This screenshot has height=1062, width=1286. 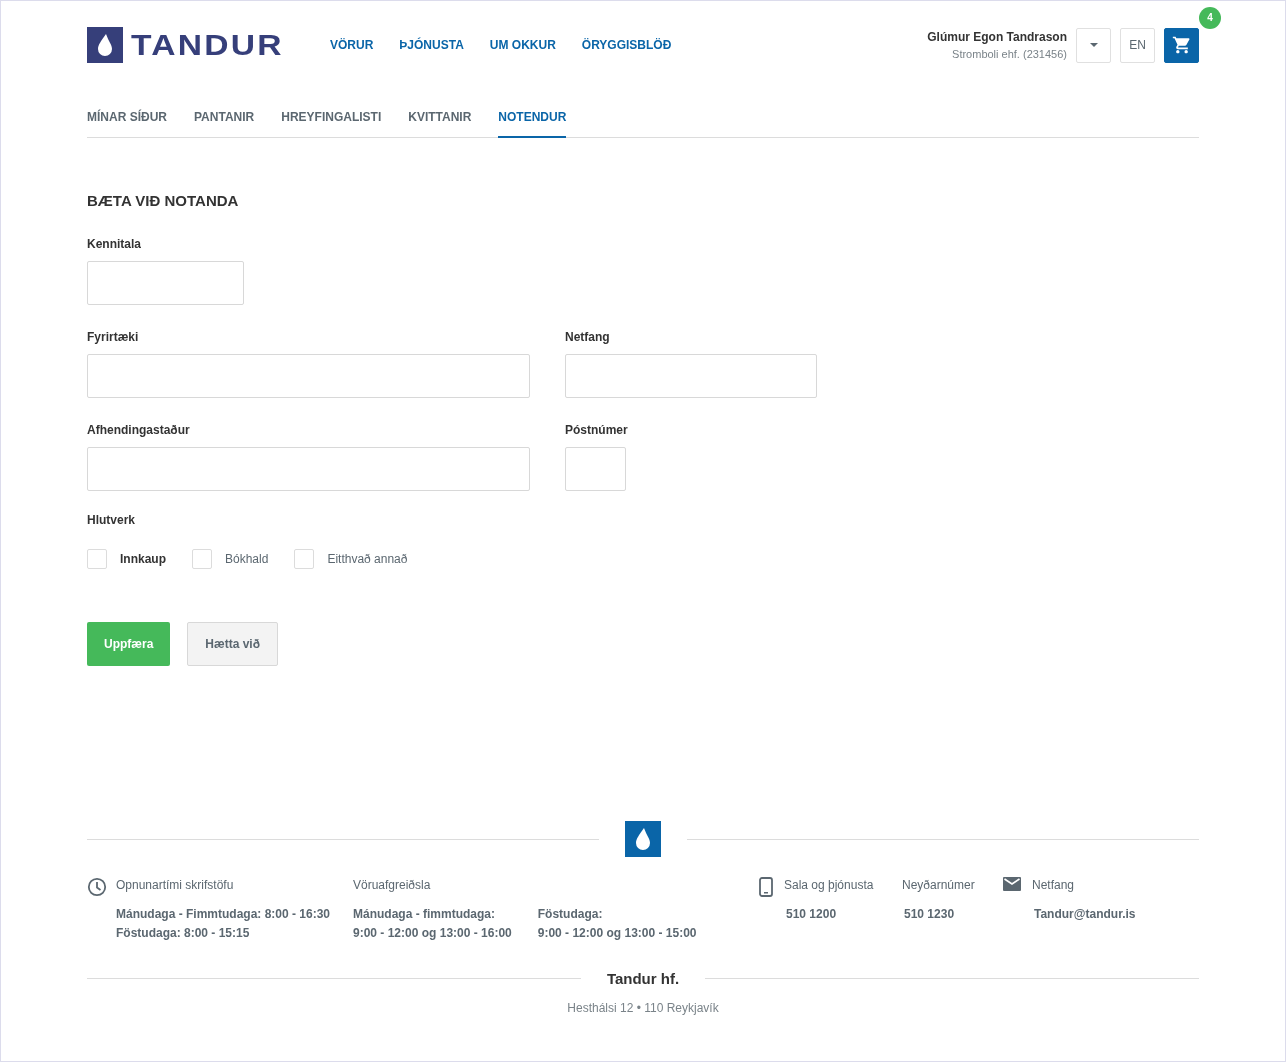 What do you see at coordinates (207, 45) in the screenshot?
I see `brand-name: TANDUR` at bounding box center [207, 45].